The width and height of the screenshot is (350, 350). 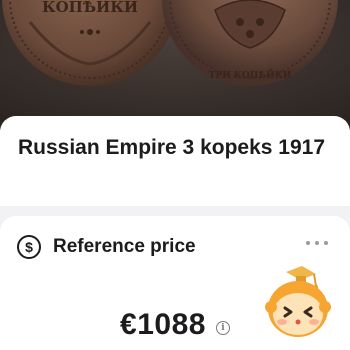 I want to click on dollar-circle-icon: $, so click(x=29, y=247).